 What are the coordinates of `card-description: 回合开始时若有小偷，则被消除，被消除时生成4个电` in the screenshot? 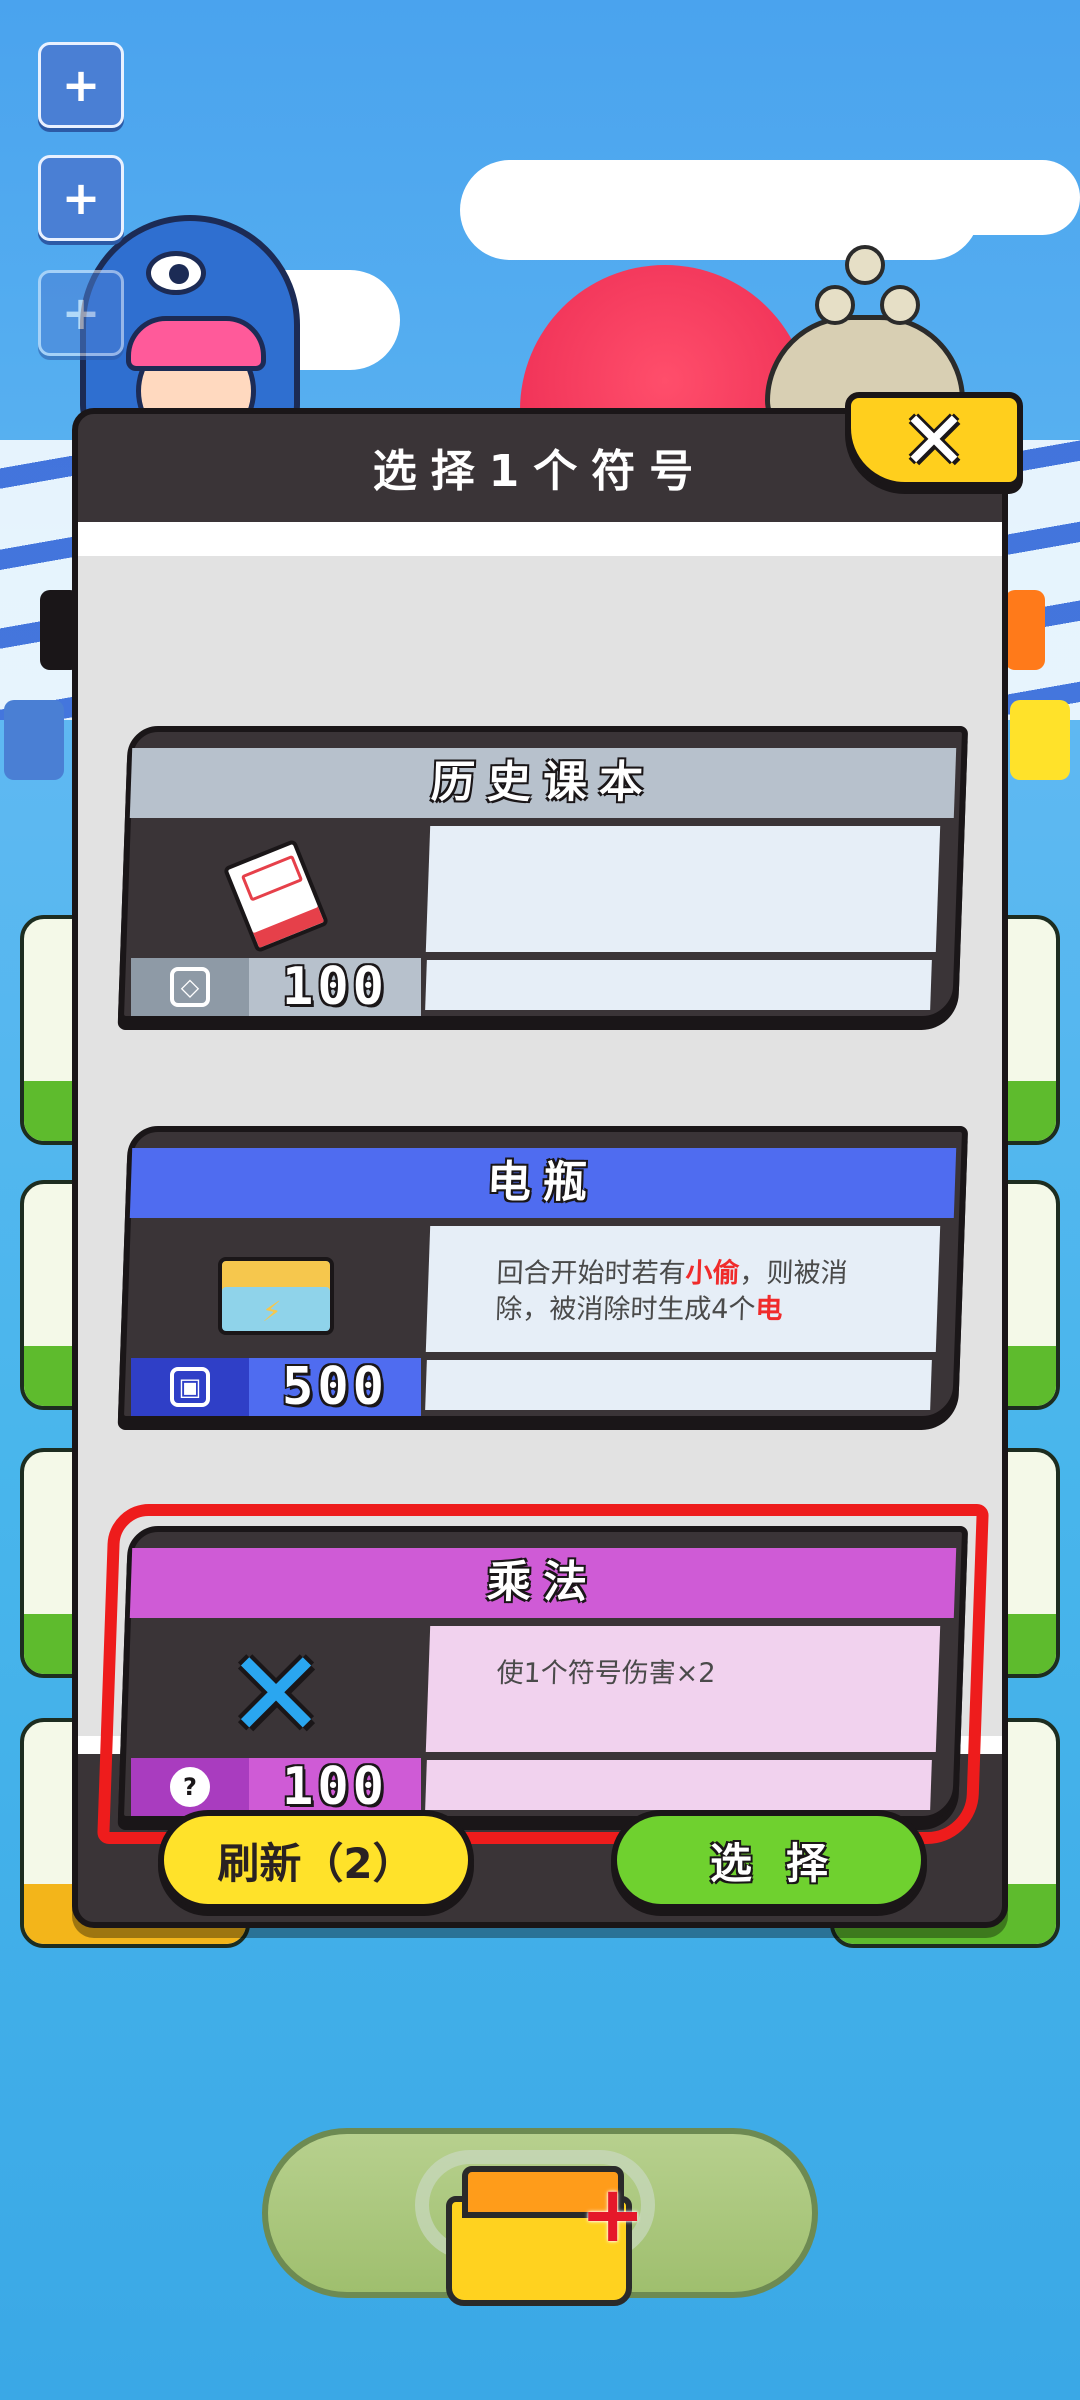 It's located at (683, 1289).